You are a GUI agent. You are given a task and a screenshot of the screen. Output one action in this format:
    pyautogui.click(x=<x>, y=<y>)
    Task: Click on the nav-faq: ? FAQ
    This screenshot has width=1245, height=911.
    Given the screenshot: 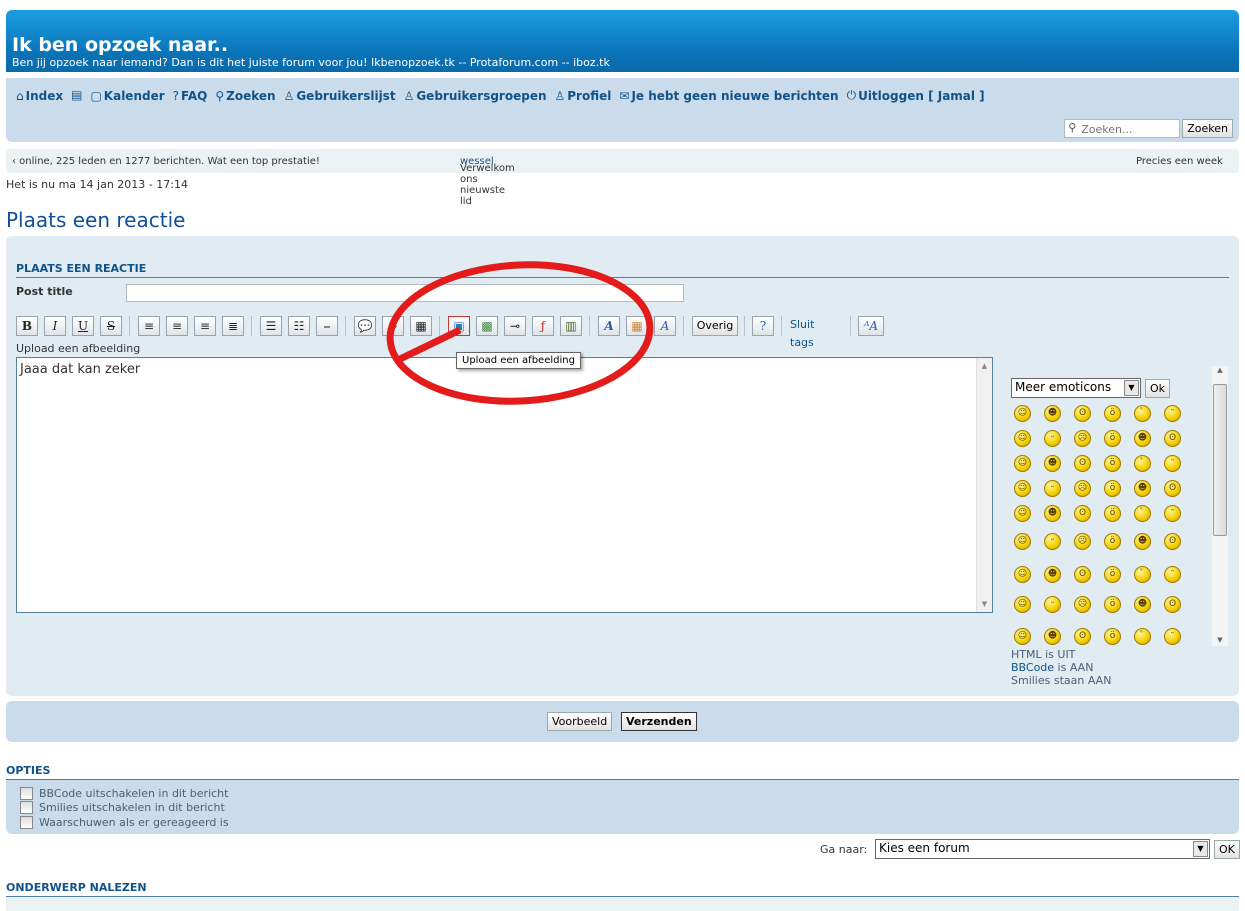 What is the action you would take?
    pyautogui.click(x=190, y=95)
    